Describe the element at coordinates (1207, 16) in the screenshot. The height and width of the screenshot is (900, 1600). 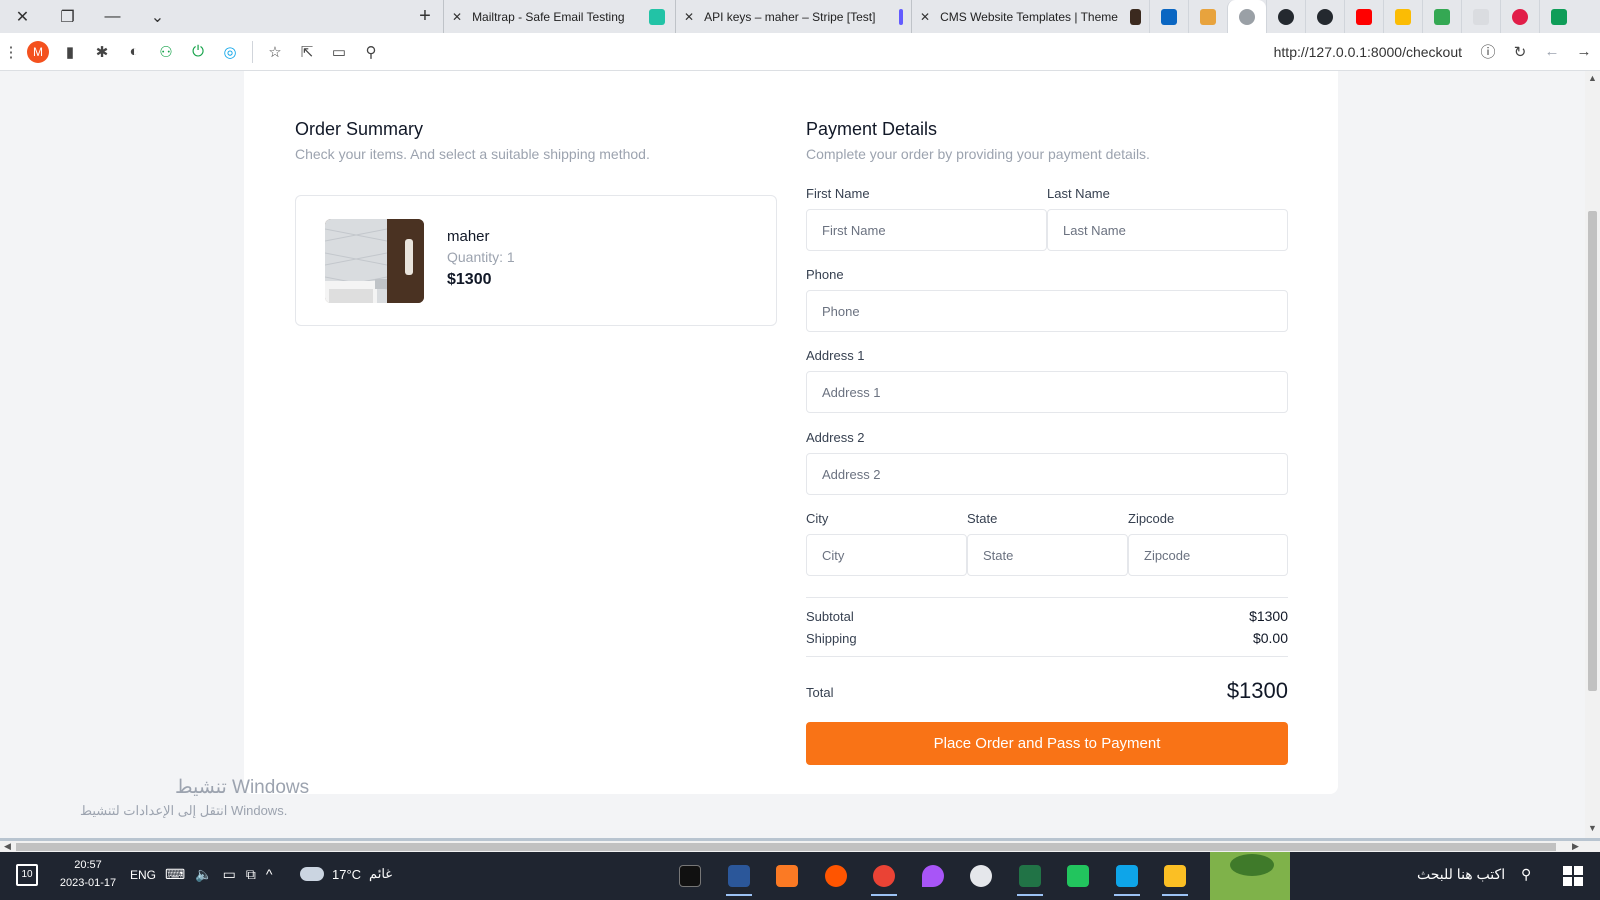
I see `pinned-tab-phpmyadmin` at that location.